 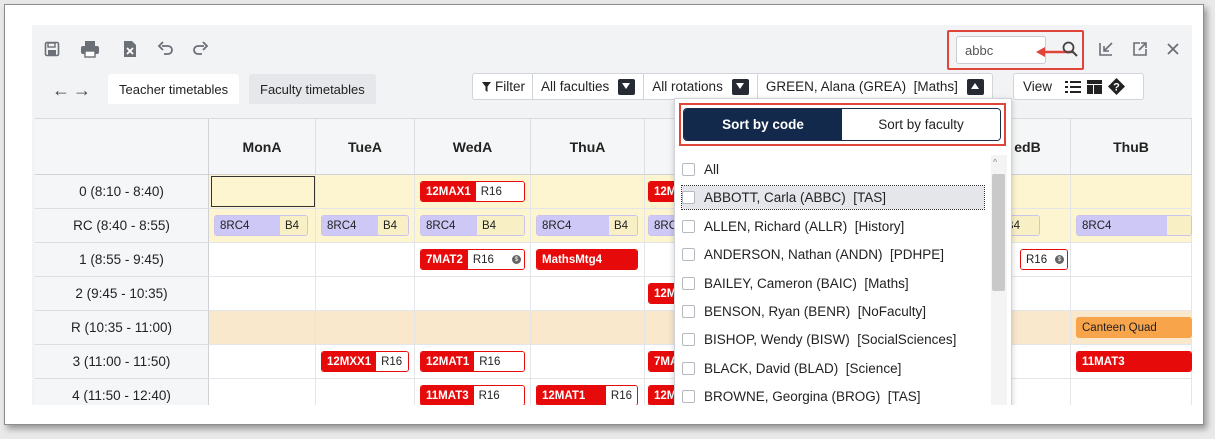 I want to click on list-item-label: All, so click(x=712, y=169).